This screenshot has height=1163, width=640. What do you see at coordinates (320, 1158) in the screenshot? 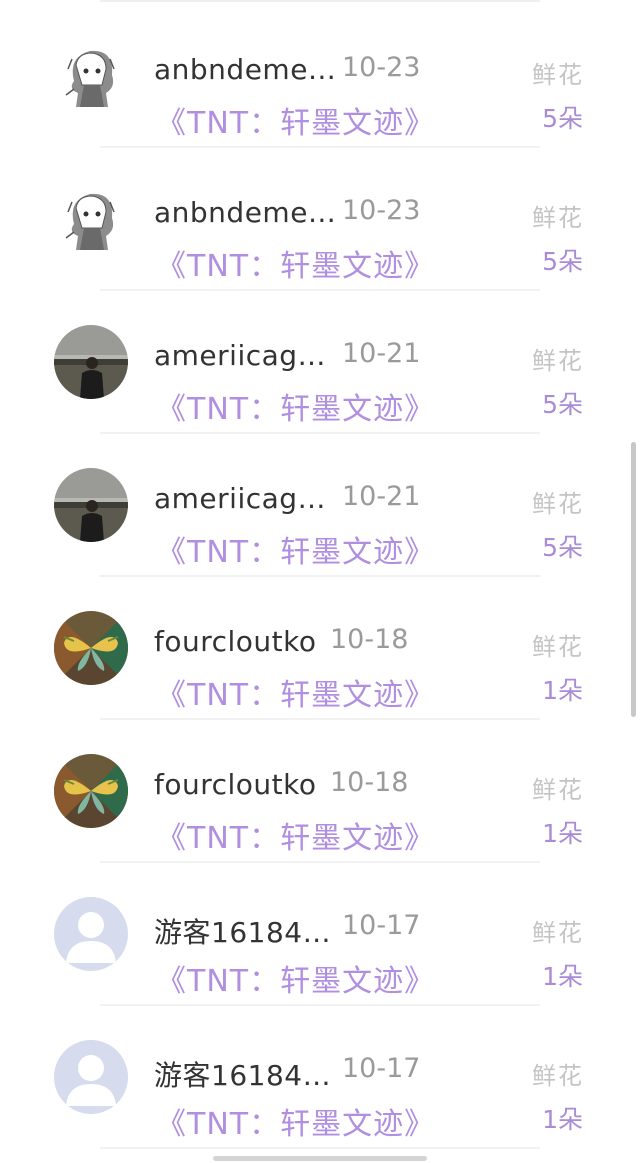
I see `home-indicator` at bounding box center [320, 1158].